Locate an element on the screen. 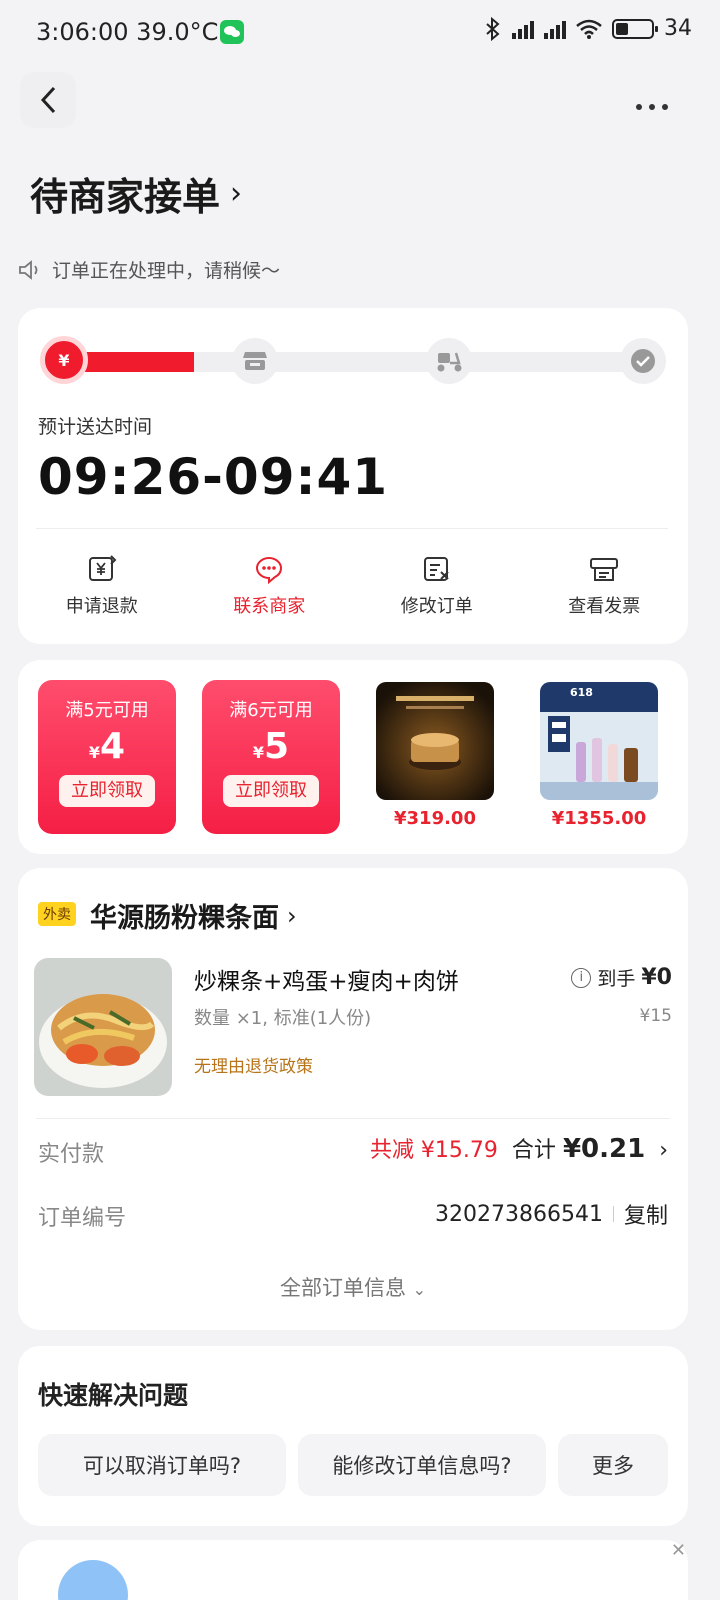 The image size is (720, 1600). faq-modify-order: 能修改订单信息吗? is located at coordinates (422, 1465).